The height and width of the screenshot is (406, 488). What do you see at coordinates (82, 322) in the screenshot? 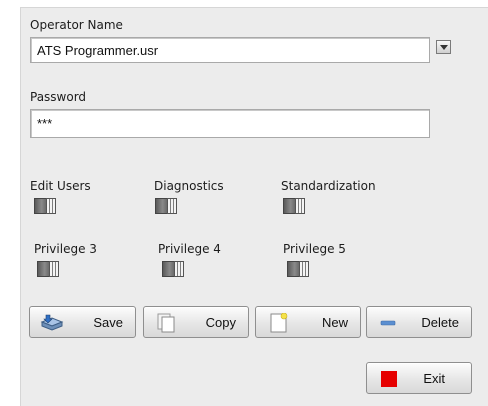
I see `save-button: Save` at bounding box center [82, 322].